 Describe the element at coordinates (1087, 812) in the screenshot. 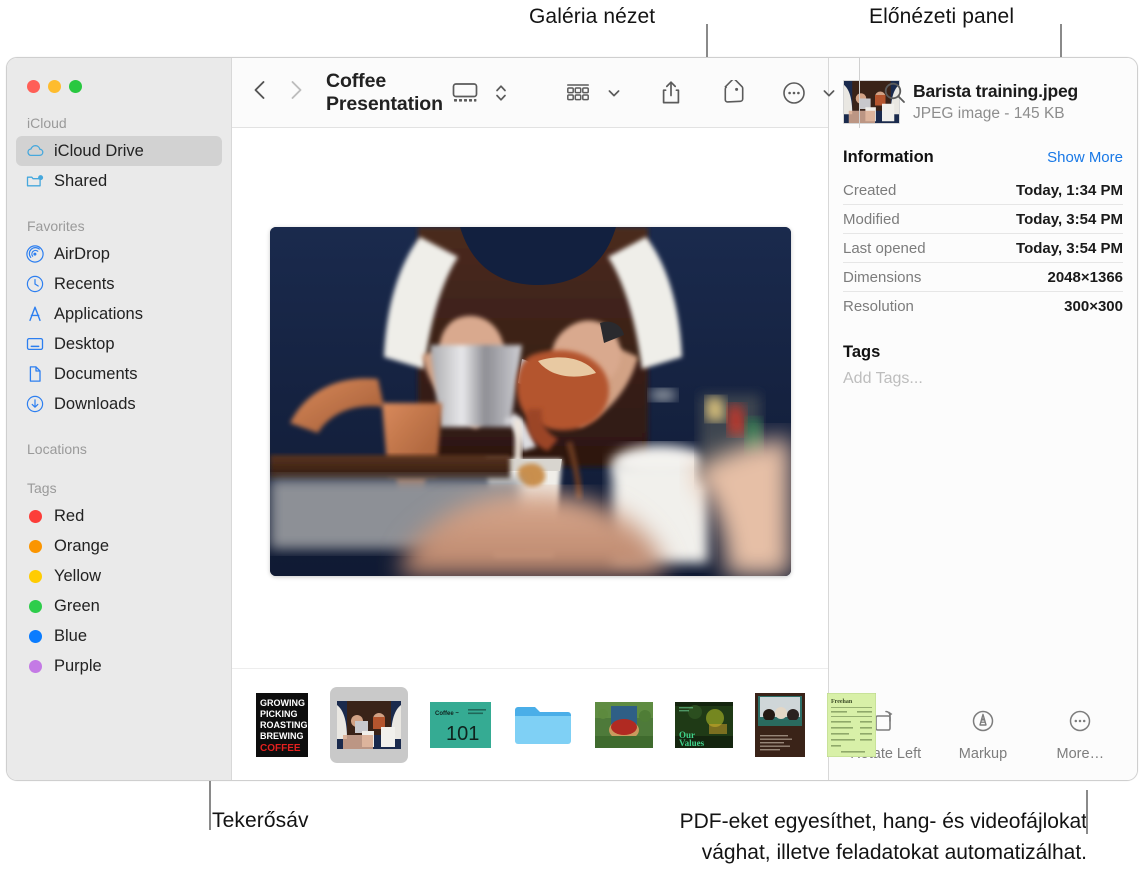

I see `leader-bottom-description` at that location.